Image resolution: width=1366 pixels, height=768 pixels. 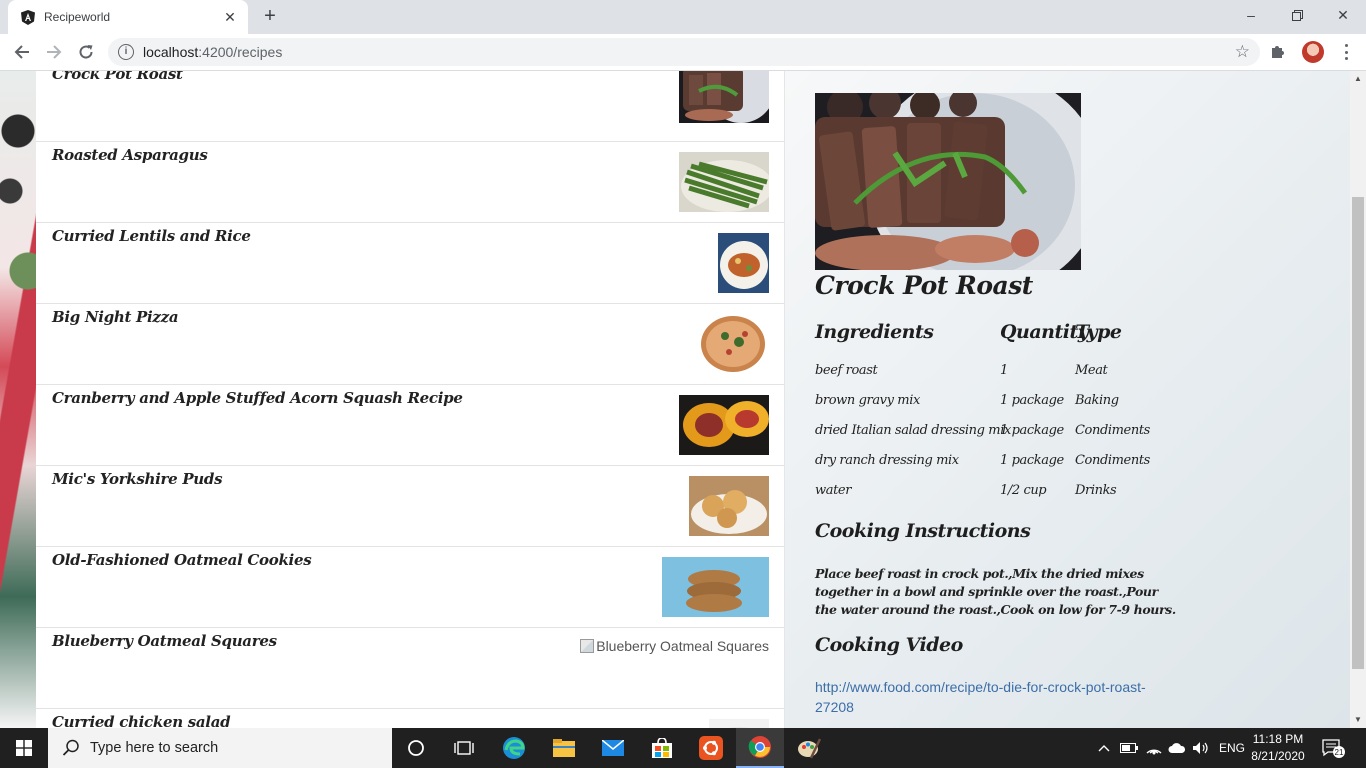 What do you see at coordinates (128, 17) in the screenshot?
I see `browser-tab: Recipeworld ✕` at bounding box center [128, 17].